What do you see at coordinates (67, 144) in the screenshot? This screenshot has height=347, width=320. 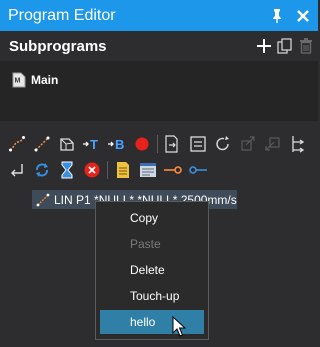 I see `move-circular-icon` at bounding box center [67, 144].